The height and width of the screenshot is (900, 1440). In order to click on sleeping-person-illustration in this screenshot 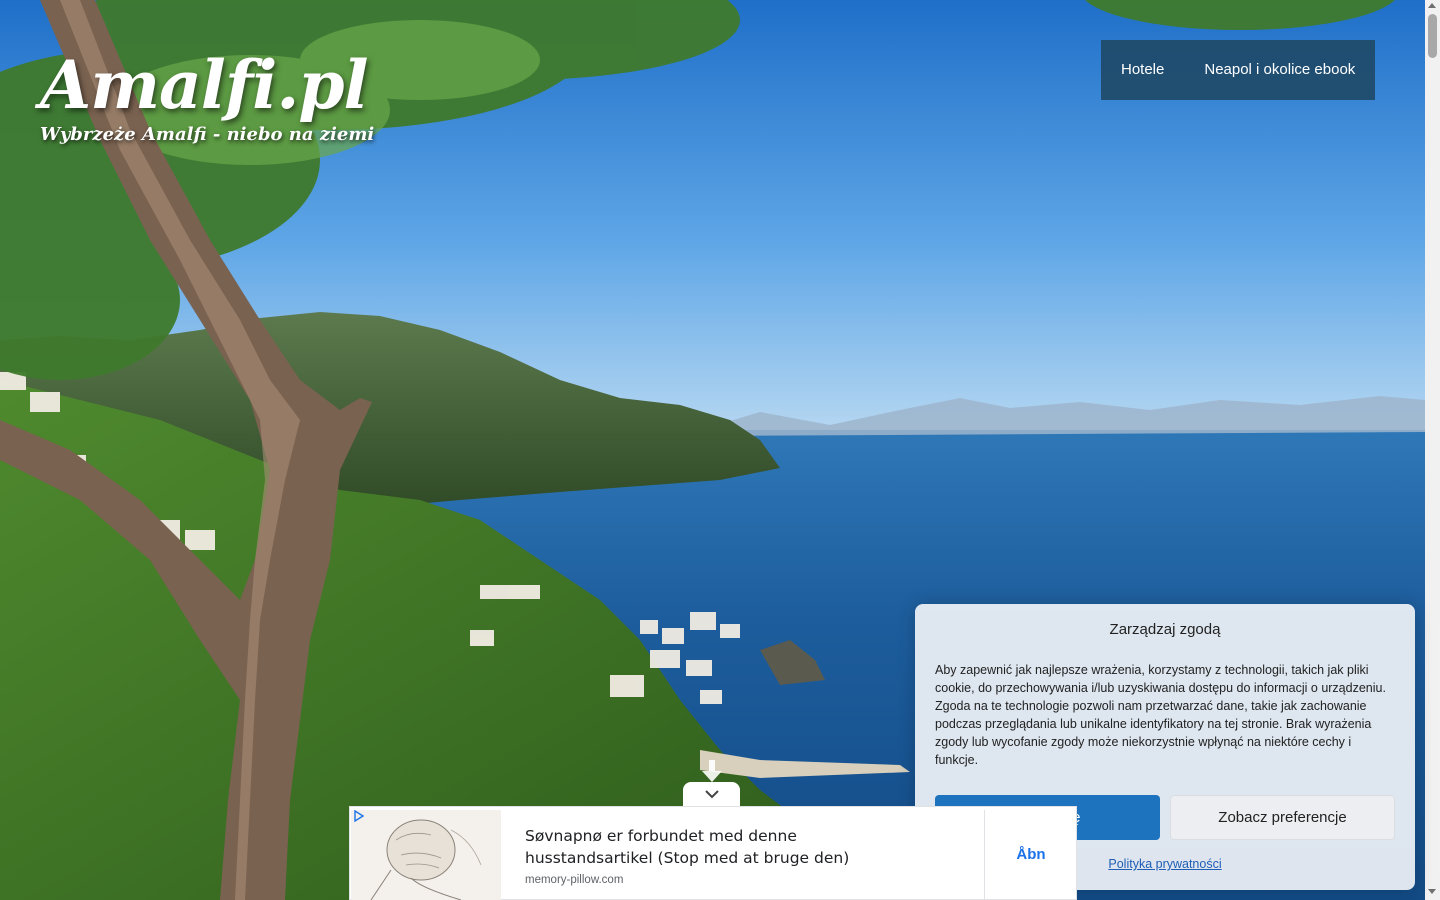, I will do `click(426, 855)`.